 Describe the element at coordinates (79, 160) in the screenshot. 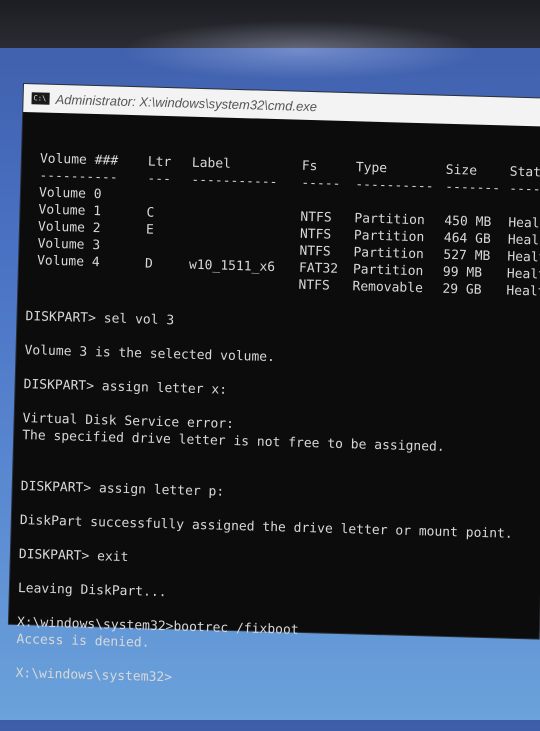

I see `table-header-volume: Volume ###` at that location.